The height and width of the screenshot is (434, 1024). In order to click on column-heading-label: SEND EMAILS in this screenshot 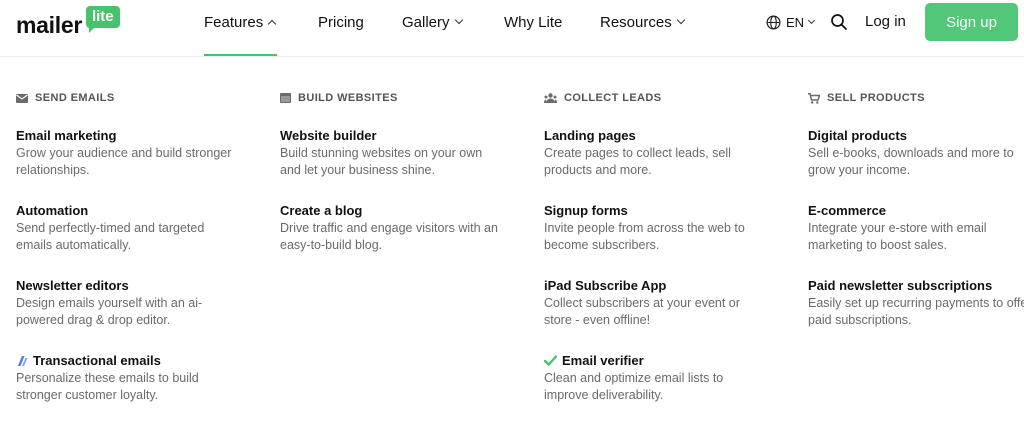, I will do `click(75, 98)`.